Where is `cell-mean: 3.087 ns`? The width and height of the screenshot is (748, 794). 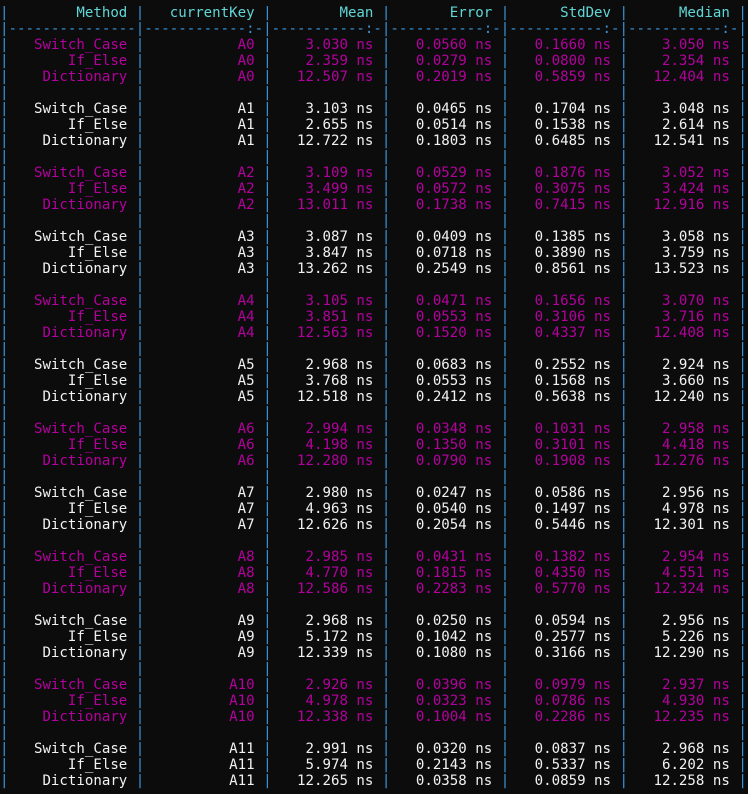
cell-mean: 3.087 ns is located at coordinates (326, 237).